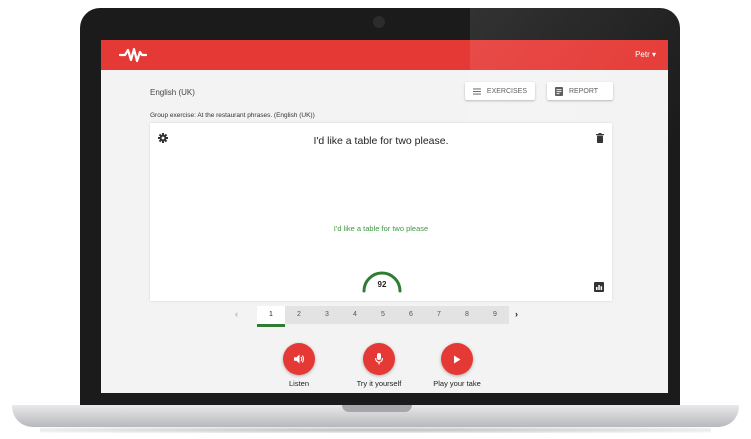 The image size is (751, 439). I want to click on user-menu: Petr ▾, so click(645, 54).